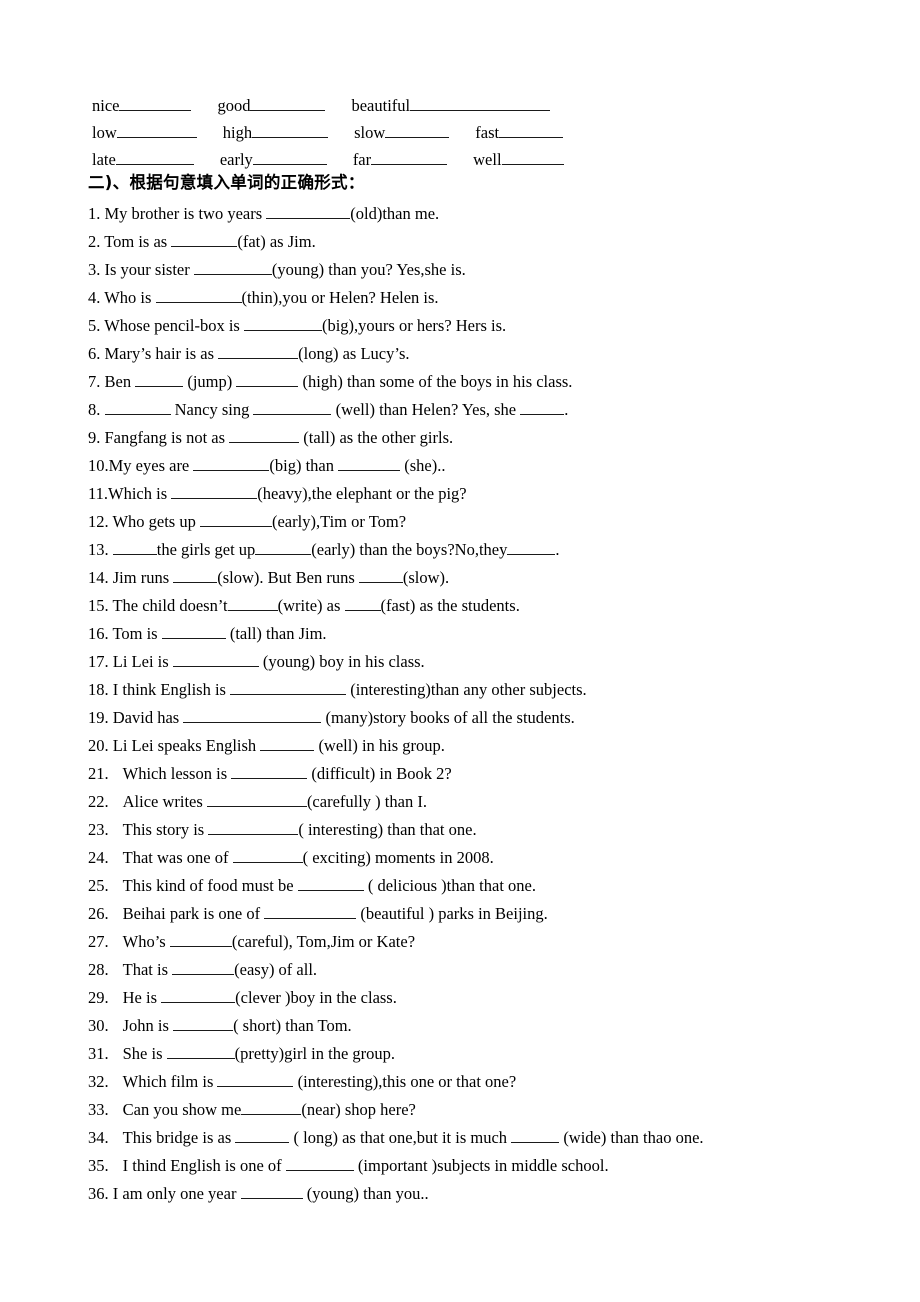  I want to click on question-text-segment: ( interesting) than that one., so click(387, 829).